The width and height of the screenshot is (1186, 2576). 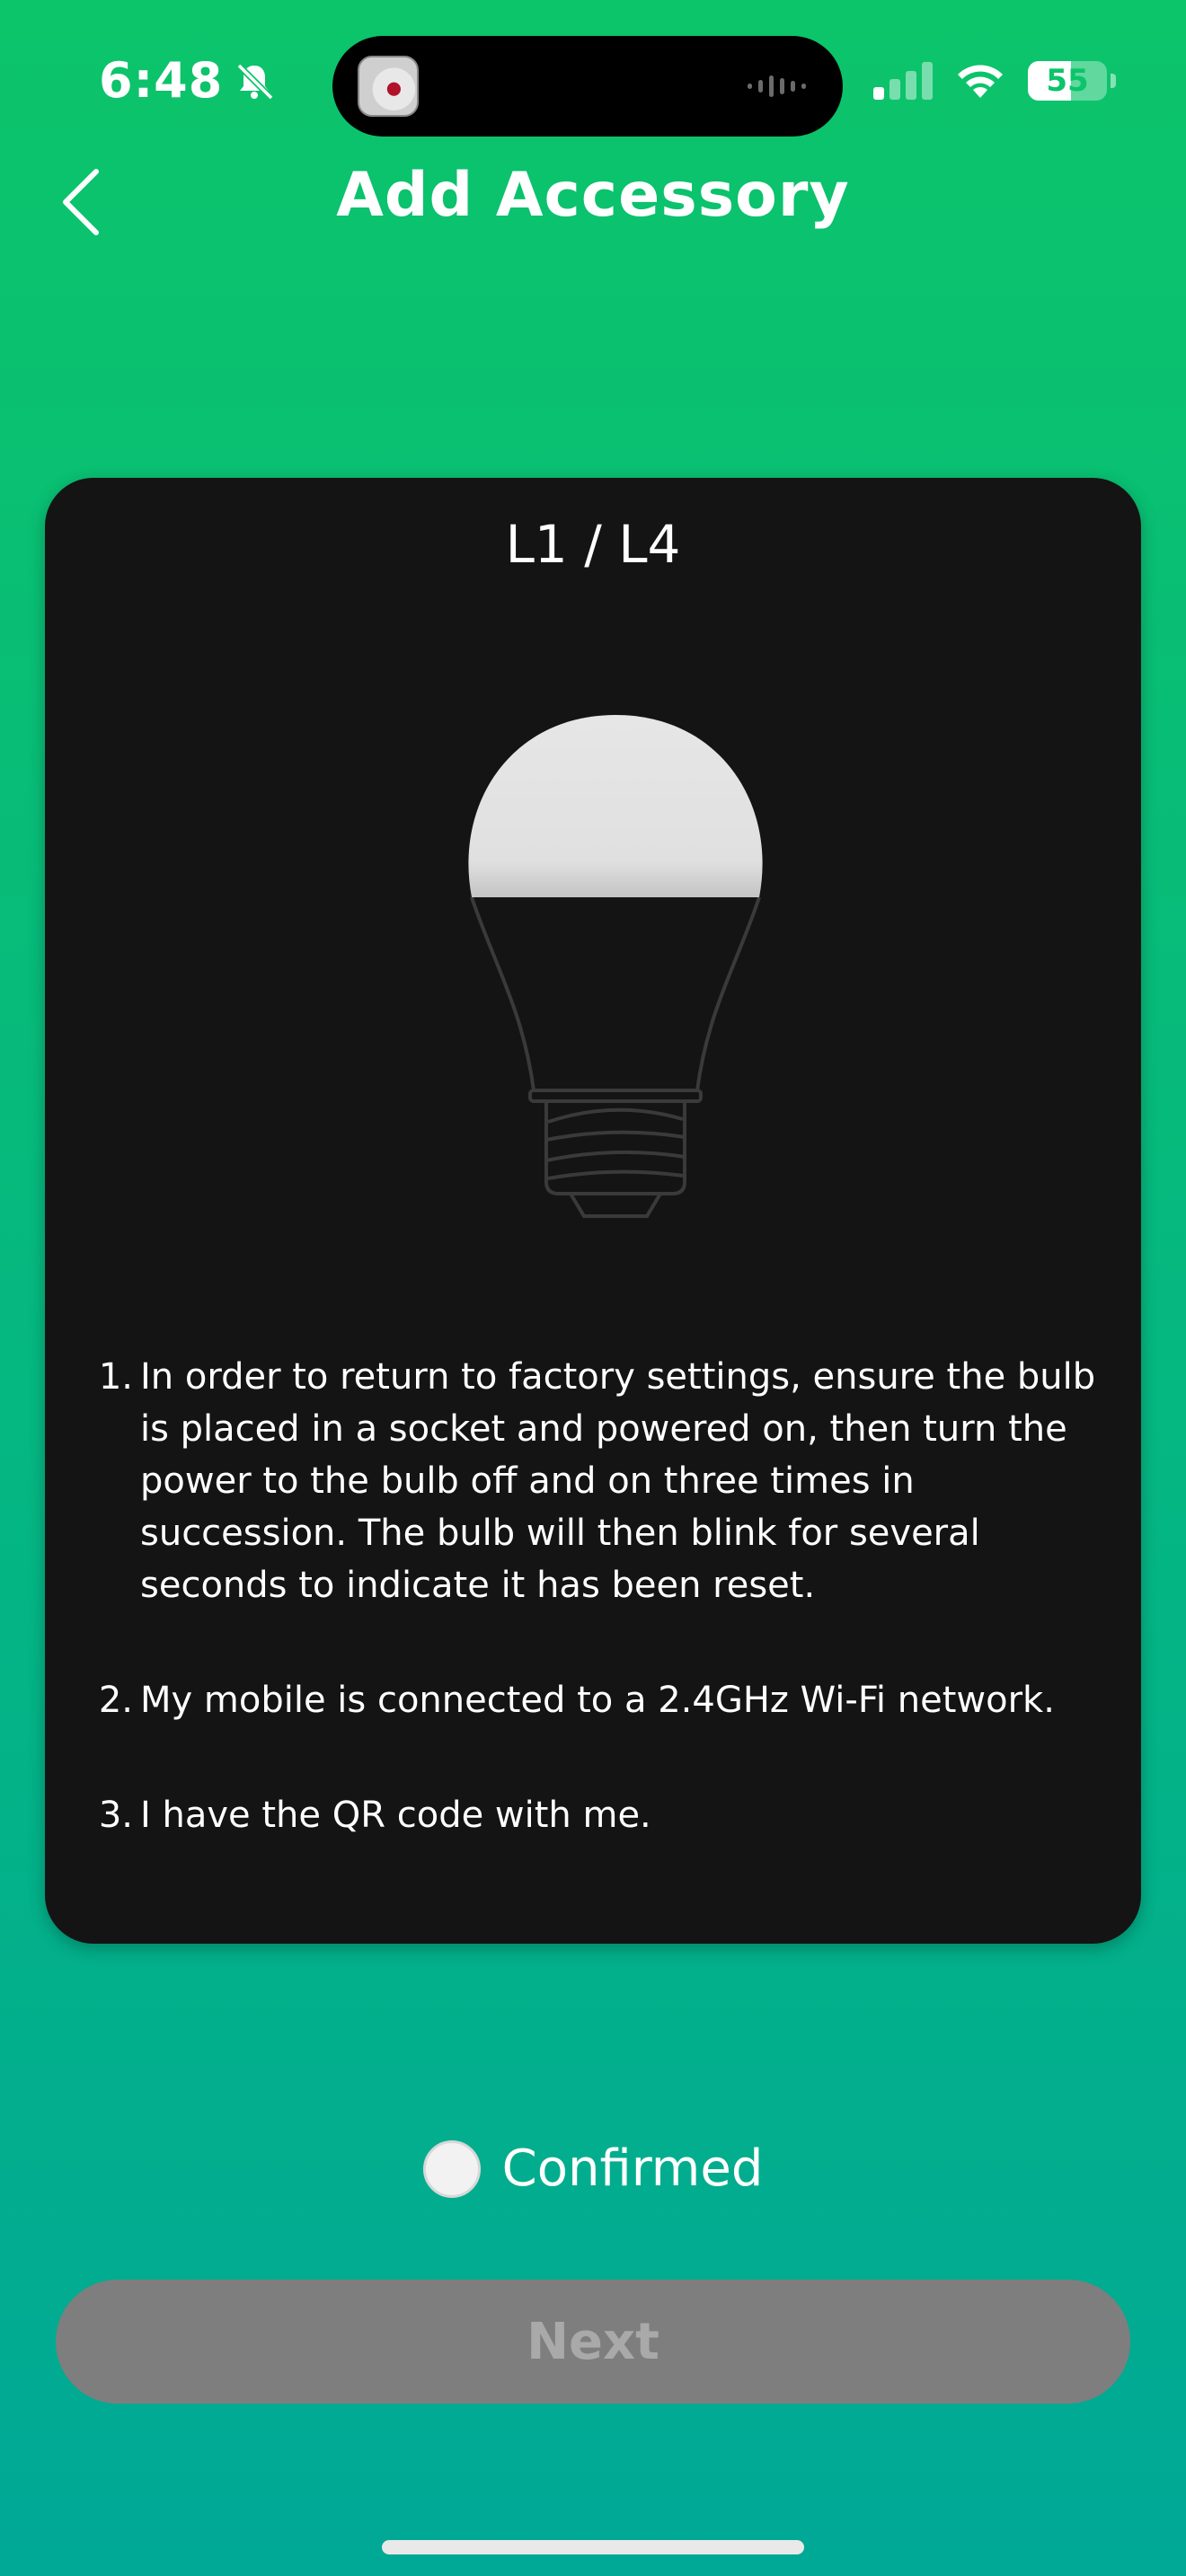 What do you see at coordinates (395, 1815) in the screenshot?
I see `step-text: I have the QR code with me.` at bounding box center [395, 1815].